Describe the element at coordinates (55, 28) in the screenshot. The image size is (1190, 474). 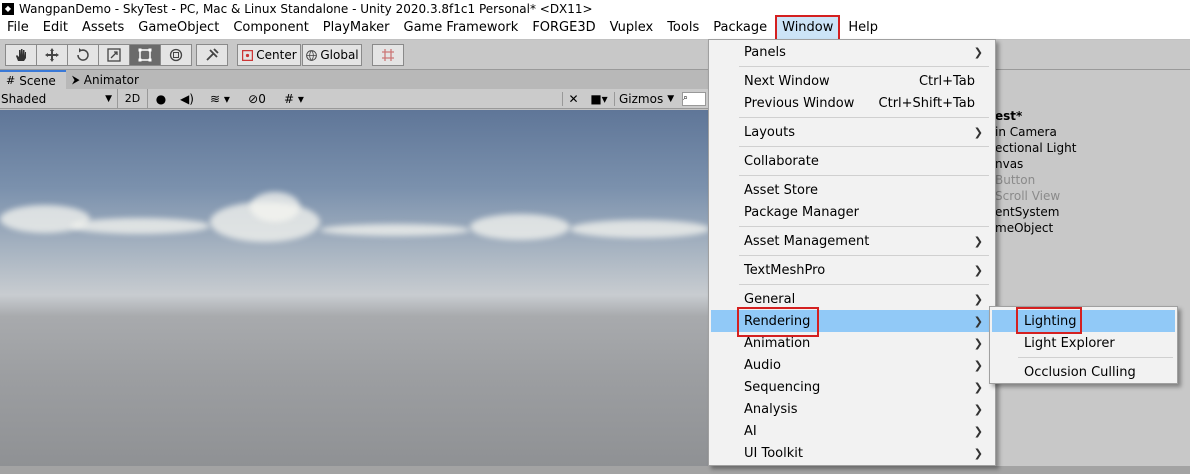
I see `menu-edit: Edit` at that location.